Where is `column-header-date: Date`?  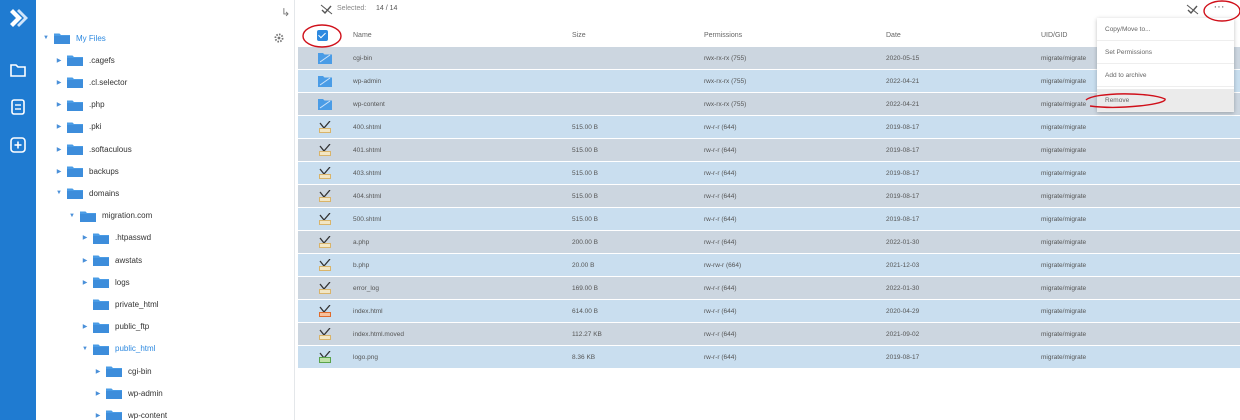 column-header-date: Date is located at coordinates (893, 35).